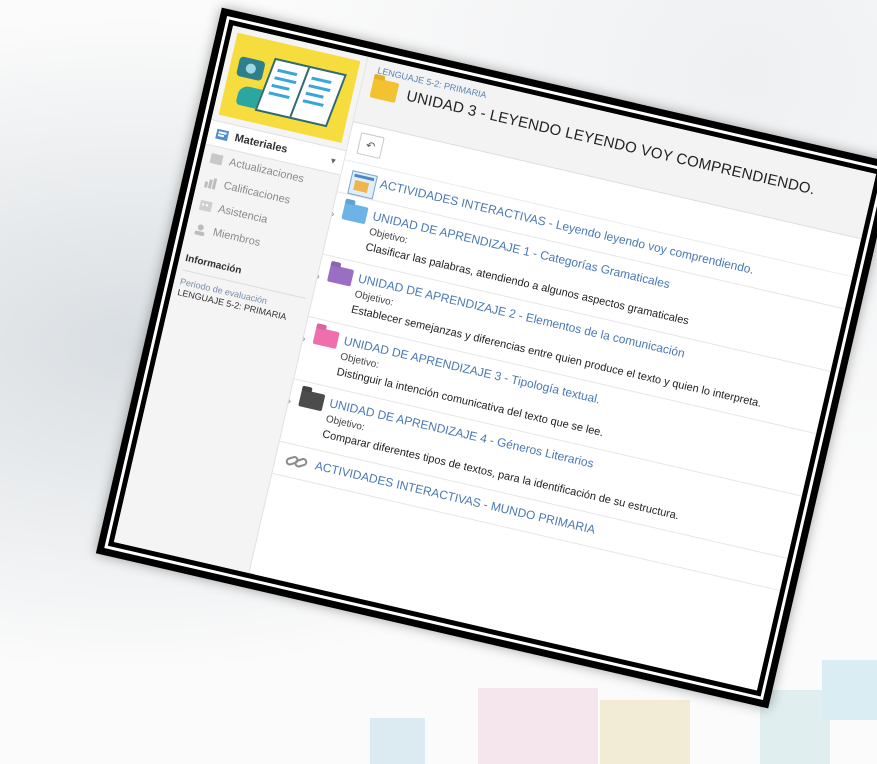  What do you see at coordinates (216, 159) in the screenshot?
I see `updates-icon` at bounding box center [216, 159].